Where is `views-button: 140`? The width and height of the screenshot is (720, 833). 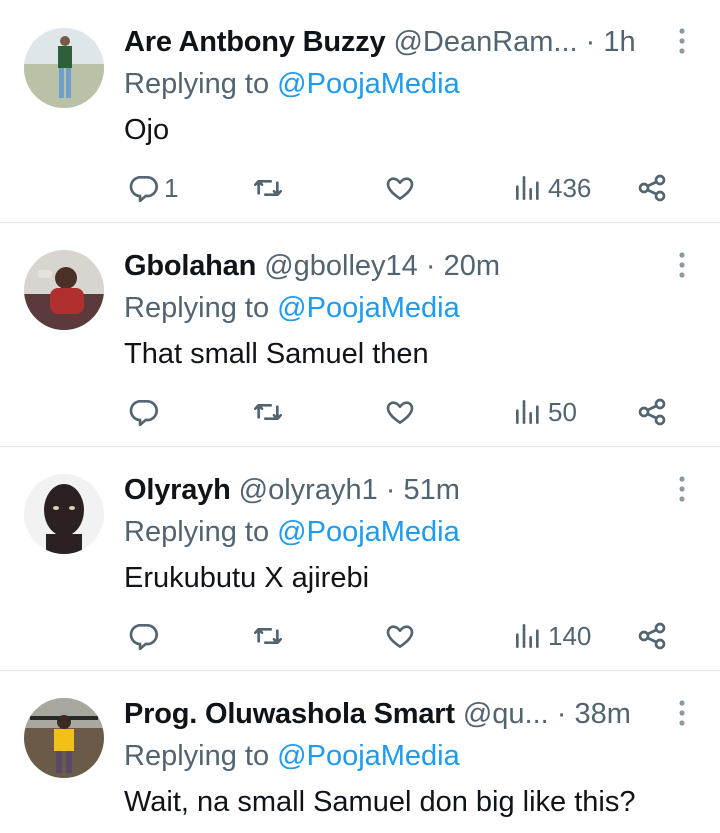
views-button: 140 is located at coordinates (551, 636).